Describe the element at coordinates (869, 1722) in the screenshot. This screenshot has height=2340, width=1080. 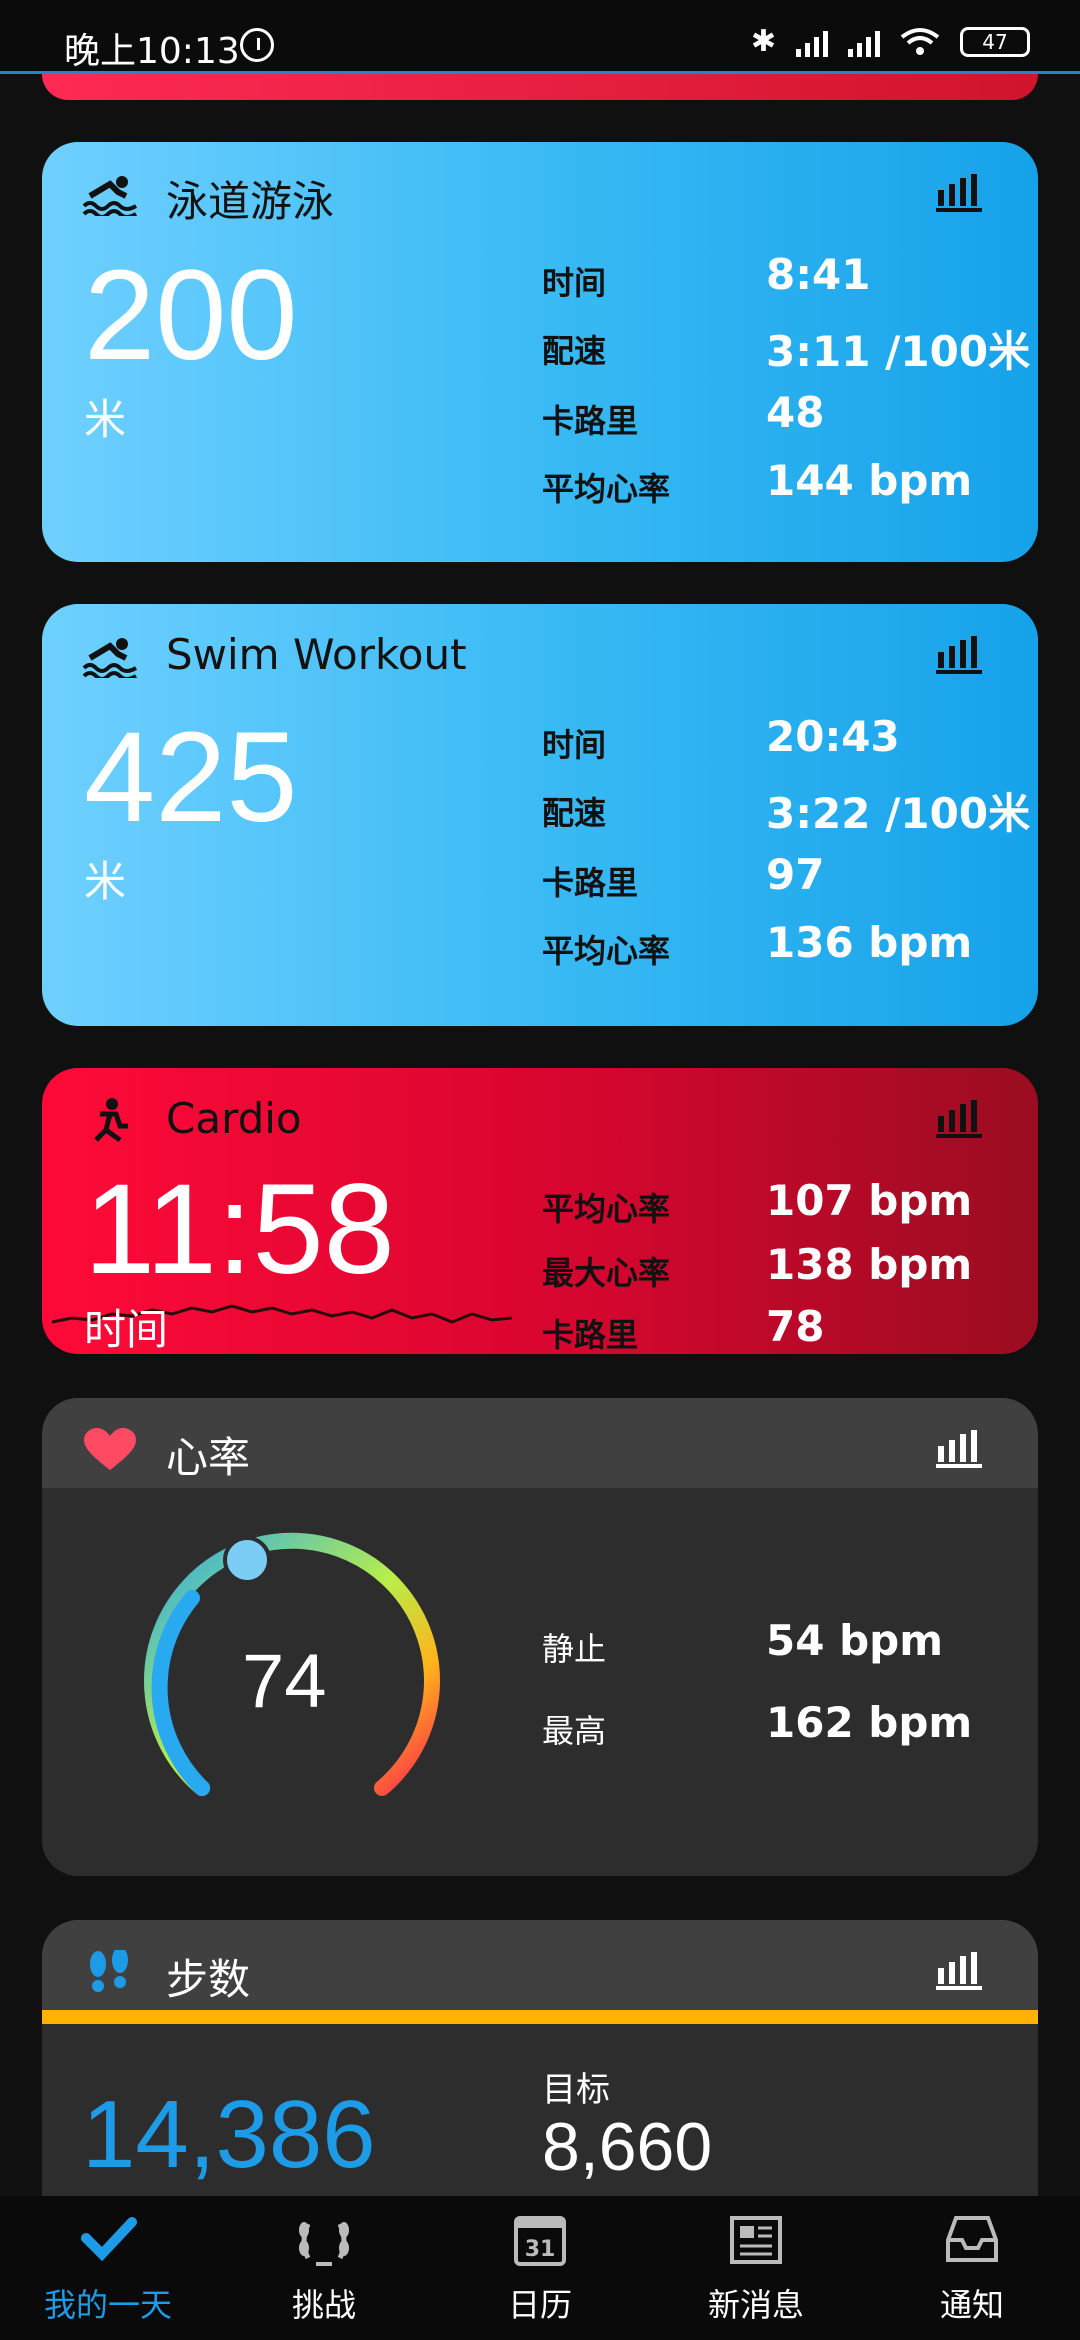
I see `stat-value: 162 bpm` at that location.